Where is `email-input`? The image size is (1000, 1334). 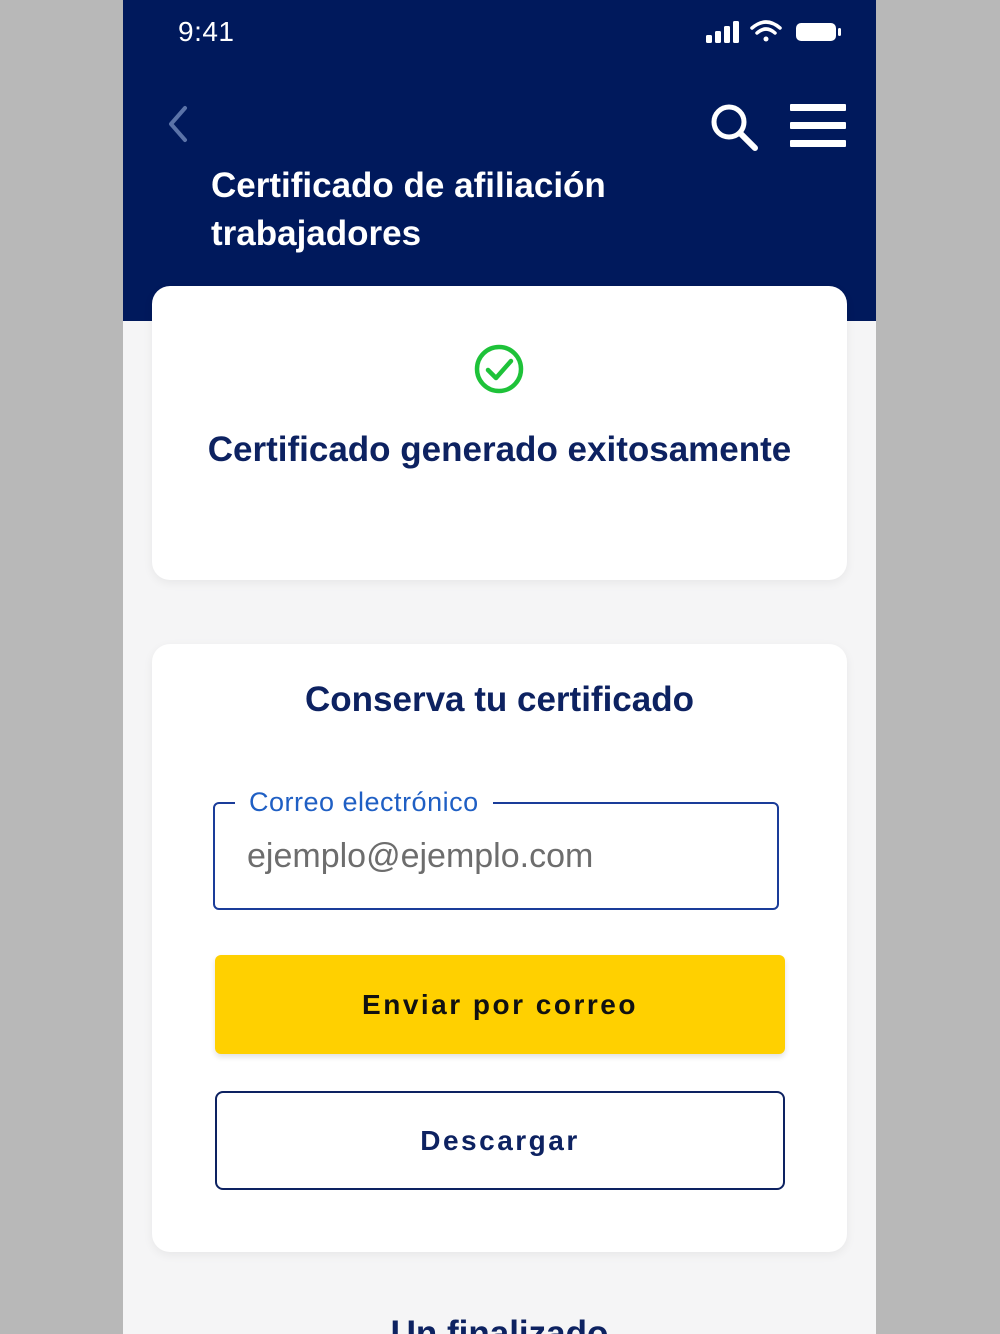 email-input is located at coordinates (497, 856).